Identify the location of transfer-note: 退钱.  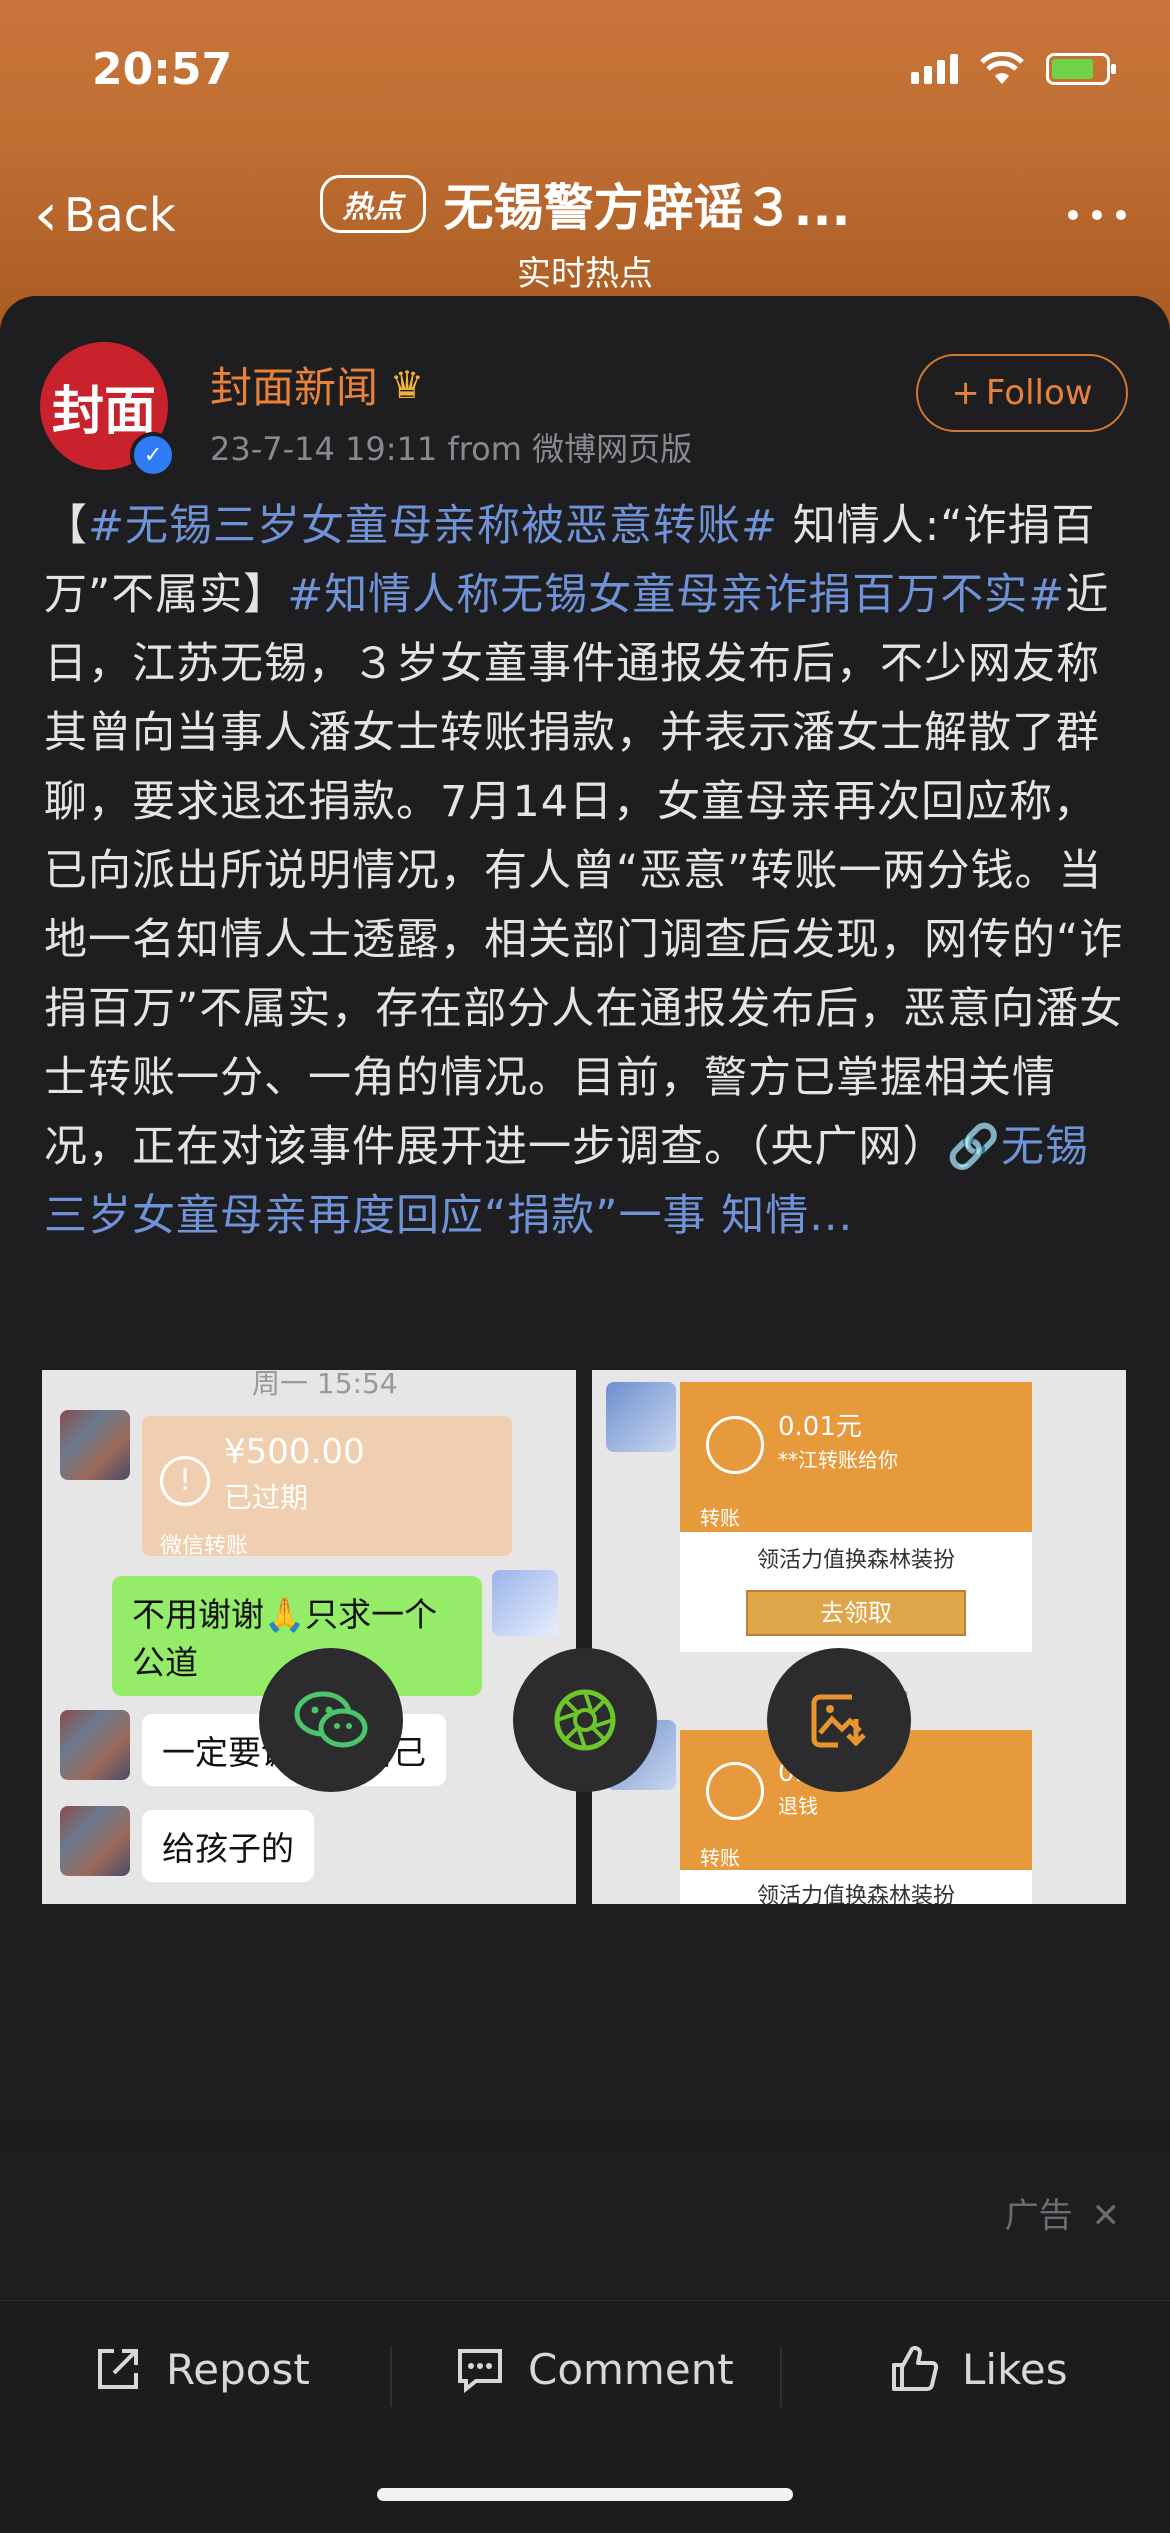
(798, 1806).